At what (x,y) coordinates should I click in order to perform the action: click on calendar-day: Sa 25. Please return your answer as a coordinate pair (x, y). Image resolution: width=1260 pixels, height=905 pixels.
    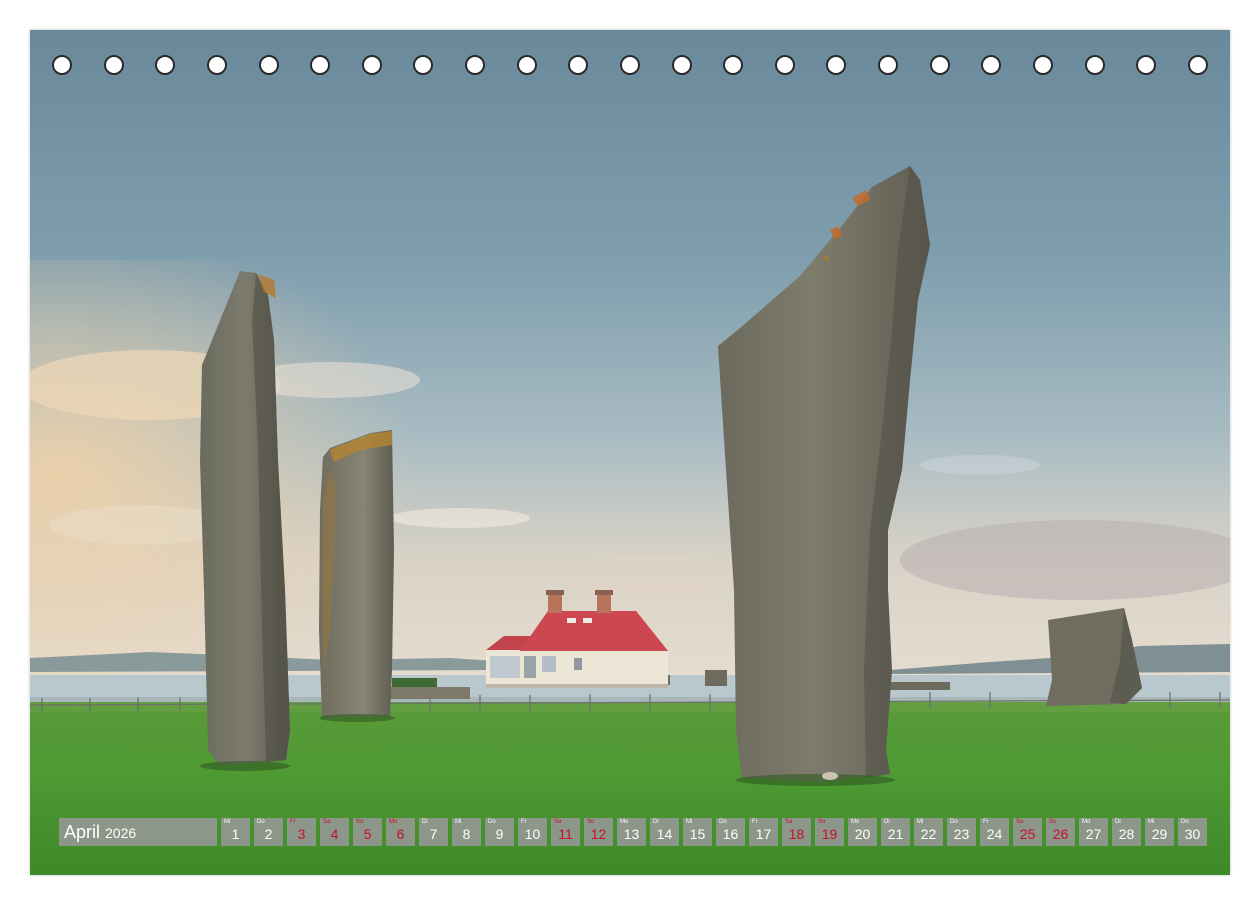
    Looking at the image, I should click on (1027, 832).